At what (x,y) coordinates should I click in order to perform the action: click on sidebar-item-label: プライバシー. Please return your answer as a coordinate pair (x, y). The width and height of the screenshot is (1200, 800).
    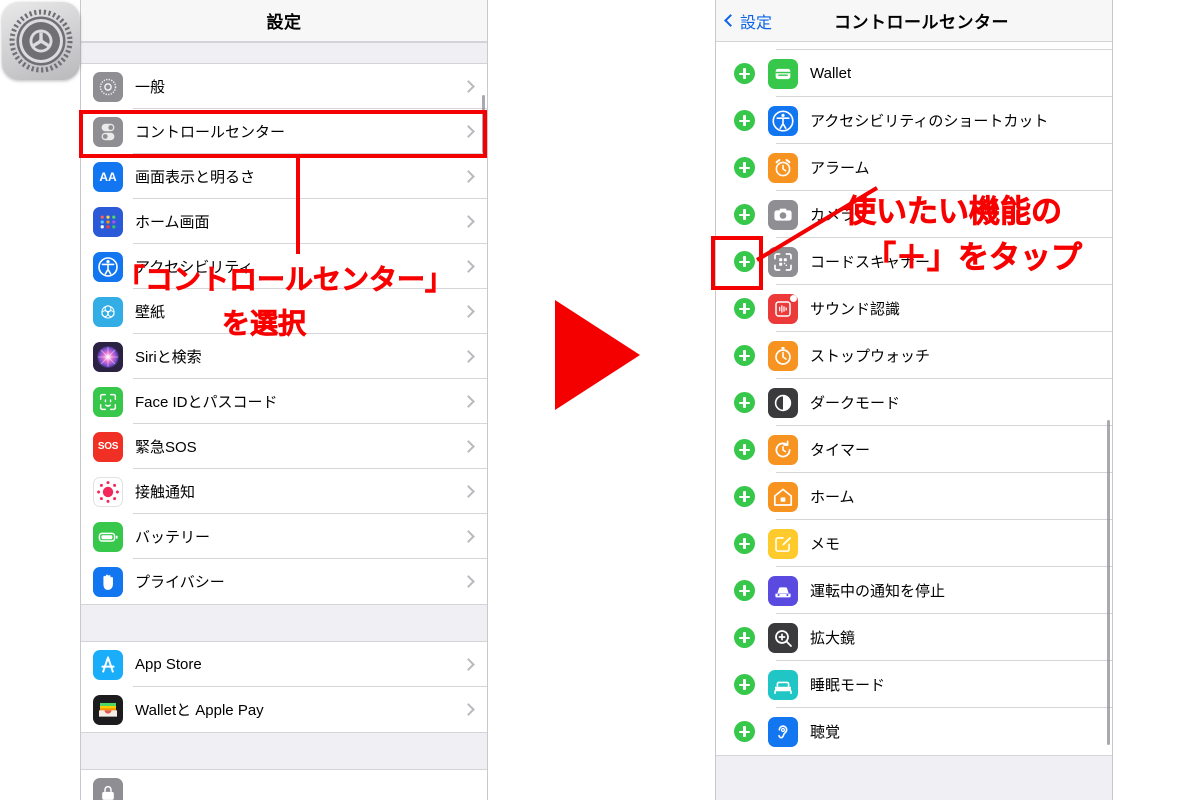
    Looking at the image, I should click on (180, 582).